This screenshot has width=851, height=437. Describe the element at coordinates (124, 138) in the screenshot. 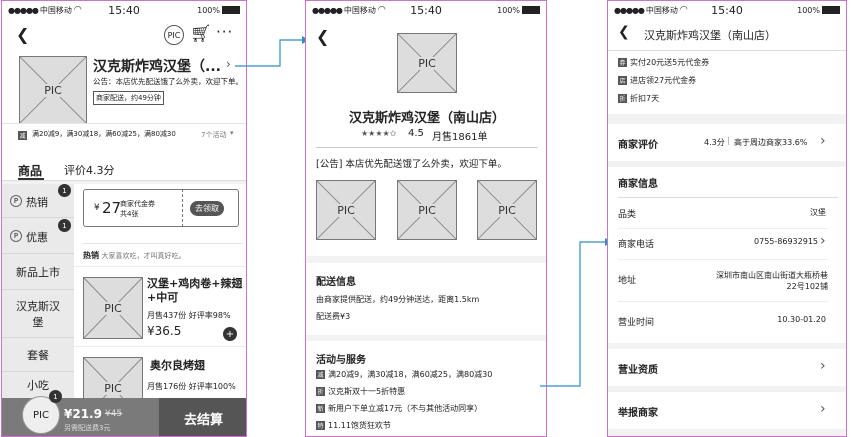

I see `promo-row: 减 满20减9，满30减18，满60减25，满80减30 7个活动 ▾` at that location.